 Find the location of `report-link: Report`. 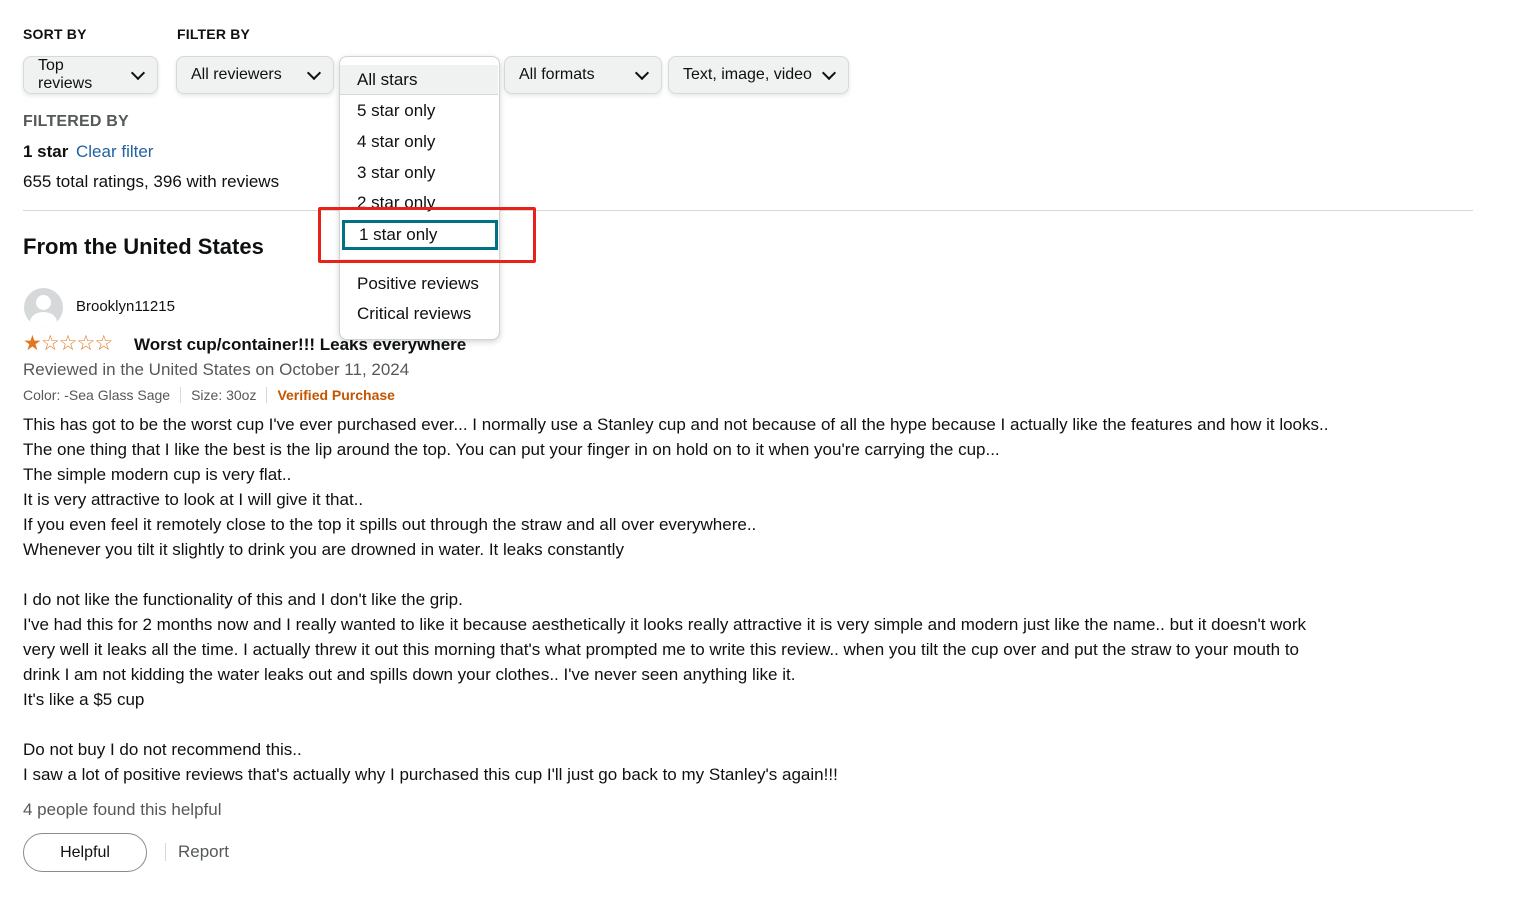

report-link: Report is located at coordinates (203, 852).